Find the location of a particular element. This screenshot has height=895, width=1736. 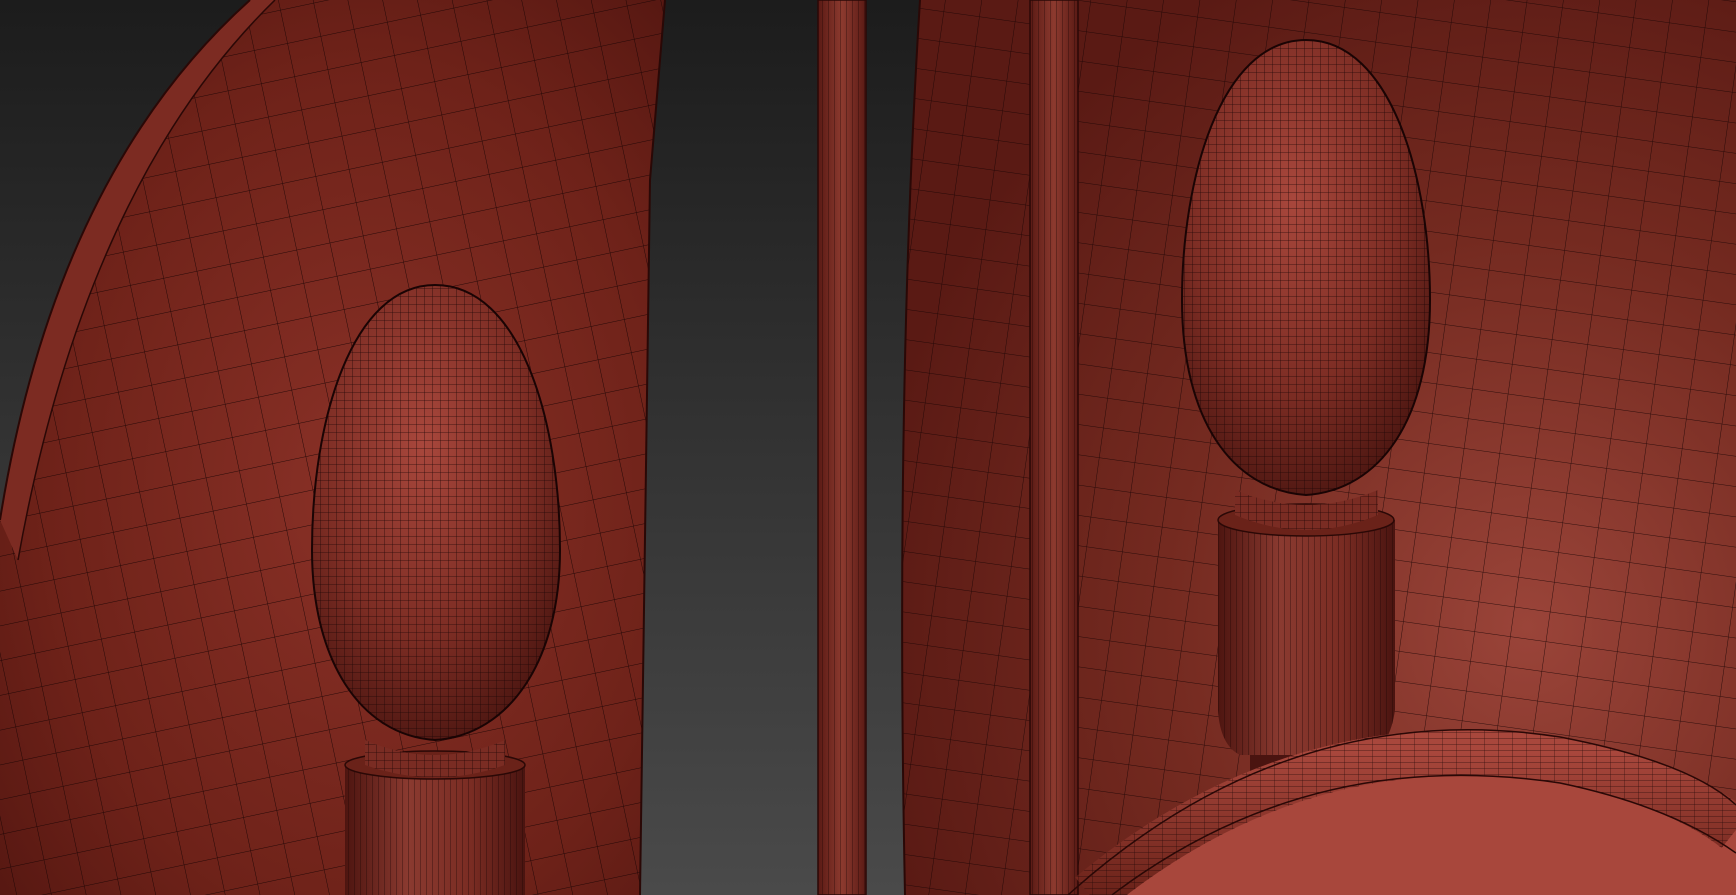

left-candle-bulb is located at coordinates (436, 589).